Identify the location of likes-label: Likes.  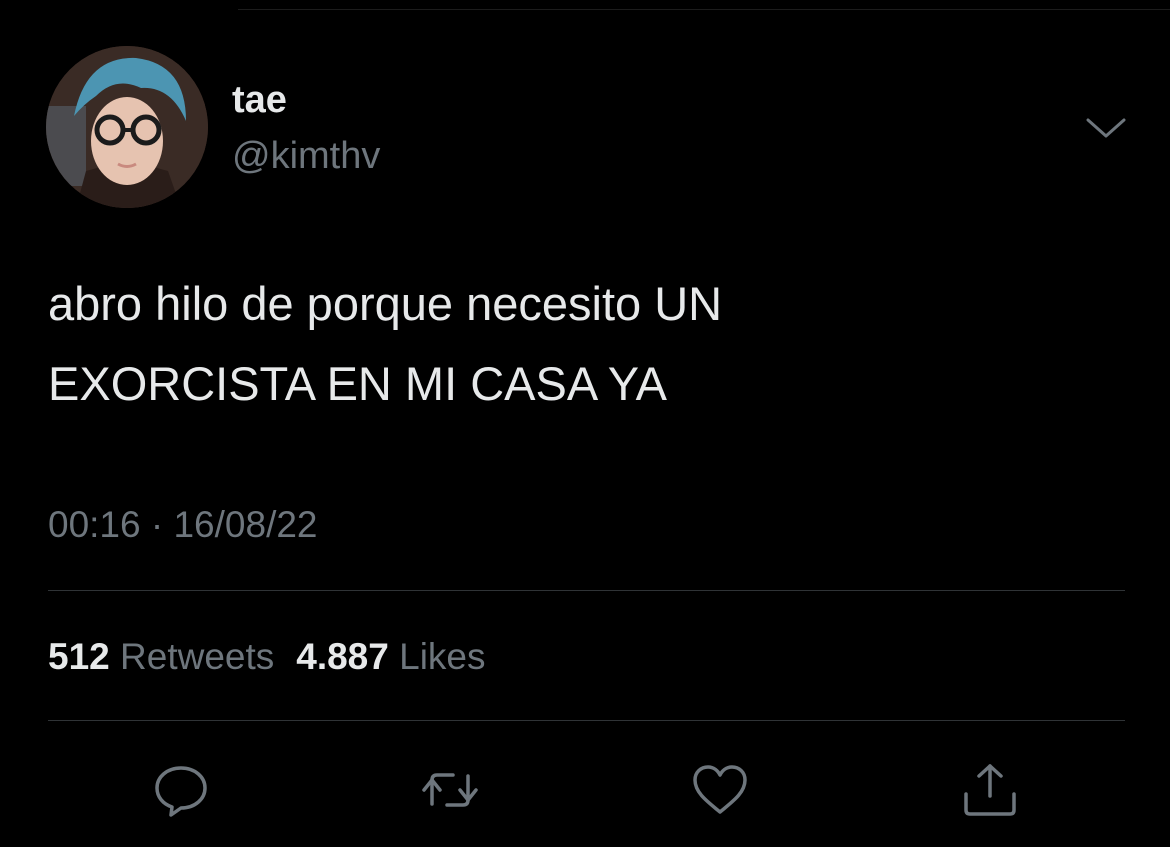
(442, 656).